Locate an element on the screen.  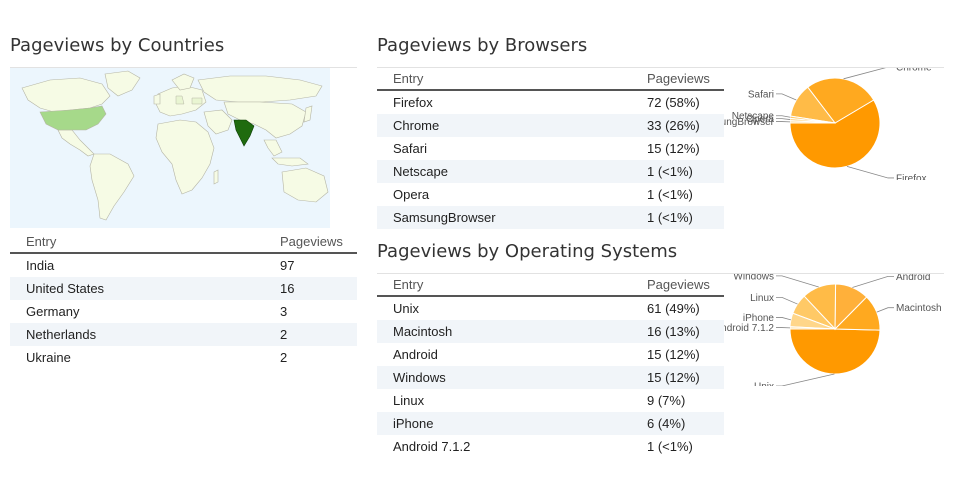
browsers-title: Pageviews by Browsers is located at coordinates (482, 45).